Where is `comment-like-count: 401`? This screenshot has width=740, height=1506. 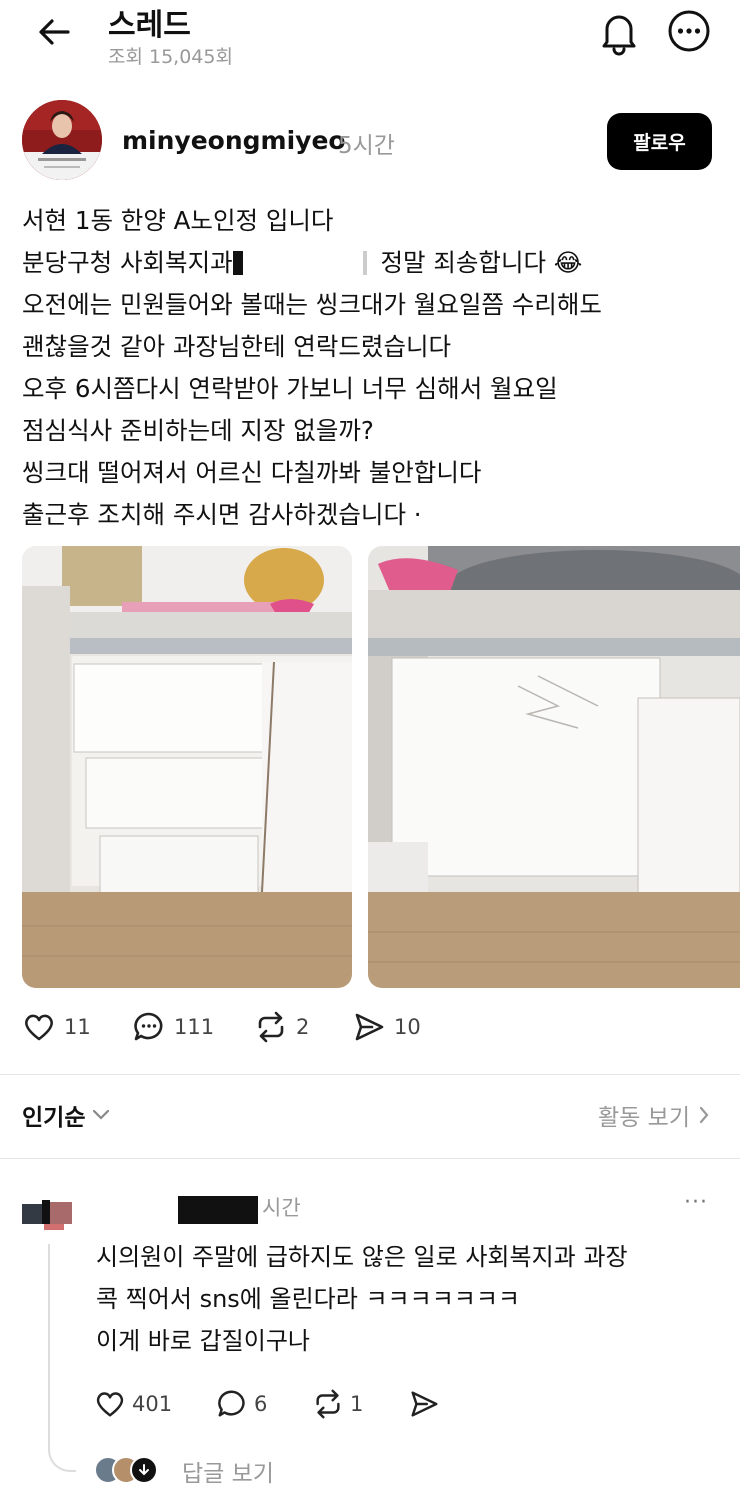 comment-like-count: 401 is located at coordinates (152, 1404).